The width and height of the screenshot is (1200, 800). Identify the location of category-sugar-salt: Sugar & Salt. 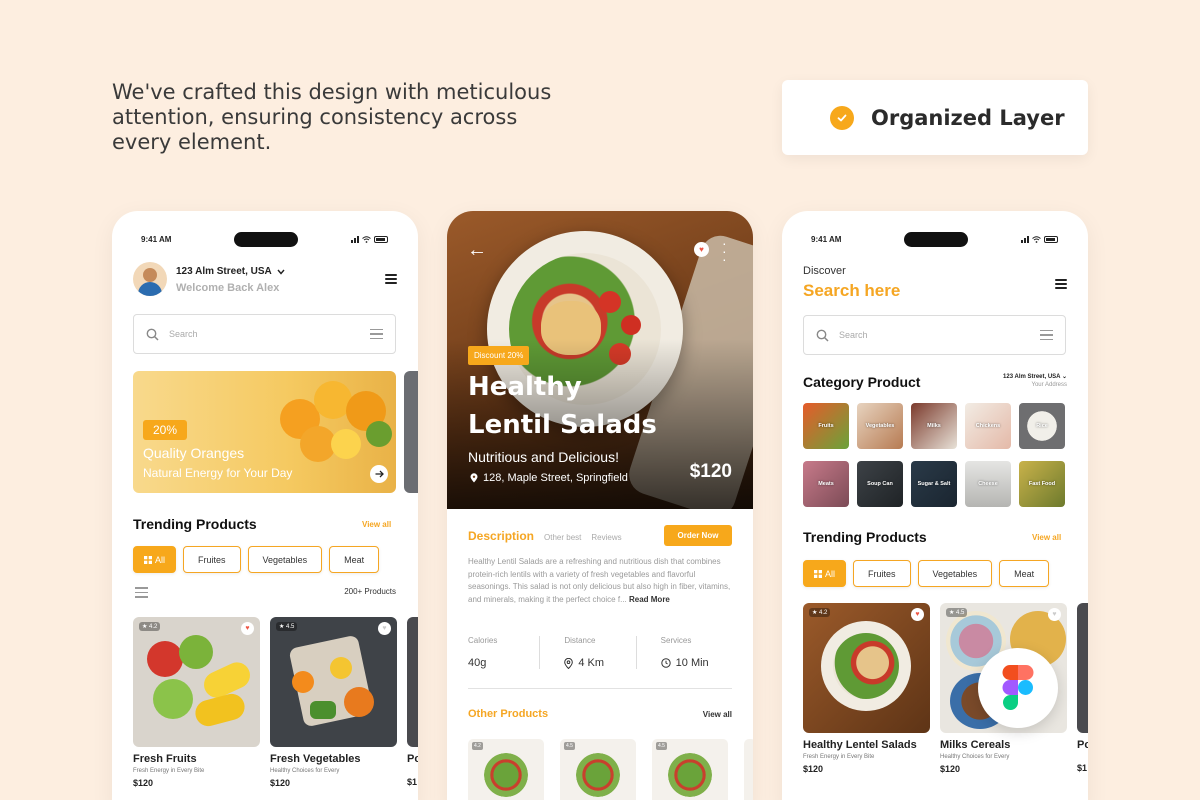
(934, 484).